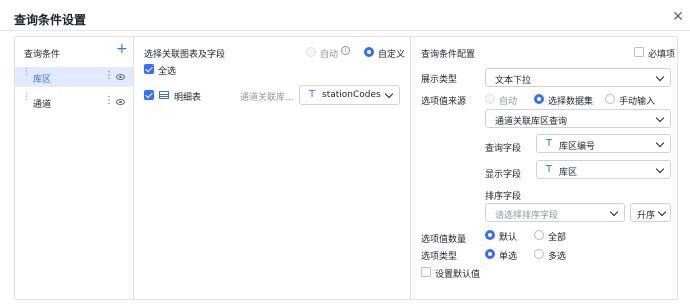  Describe the element at coordinates (42, 55) in the screenshot. I see `condition-list-header: 查询条件` at that location.